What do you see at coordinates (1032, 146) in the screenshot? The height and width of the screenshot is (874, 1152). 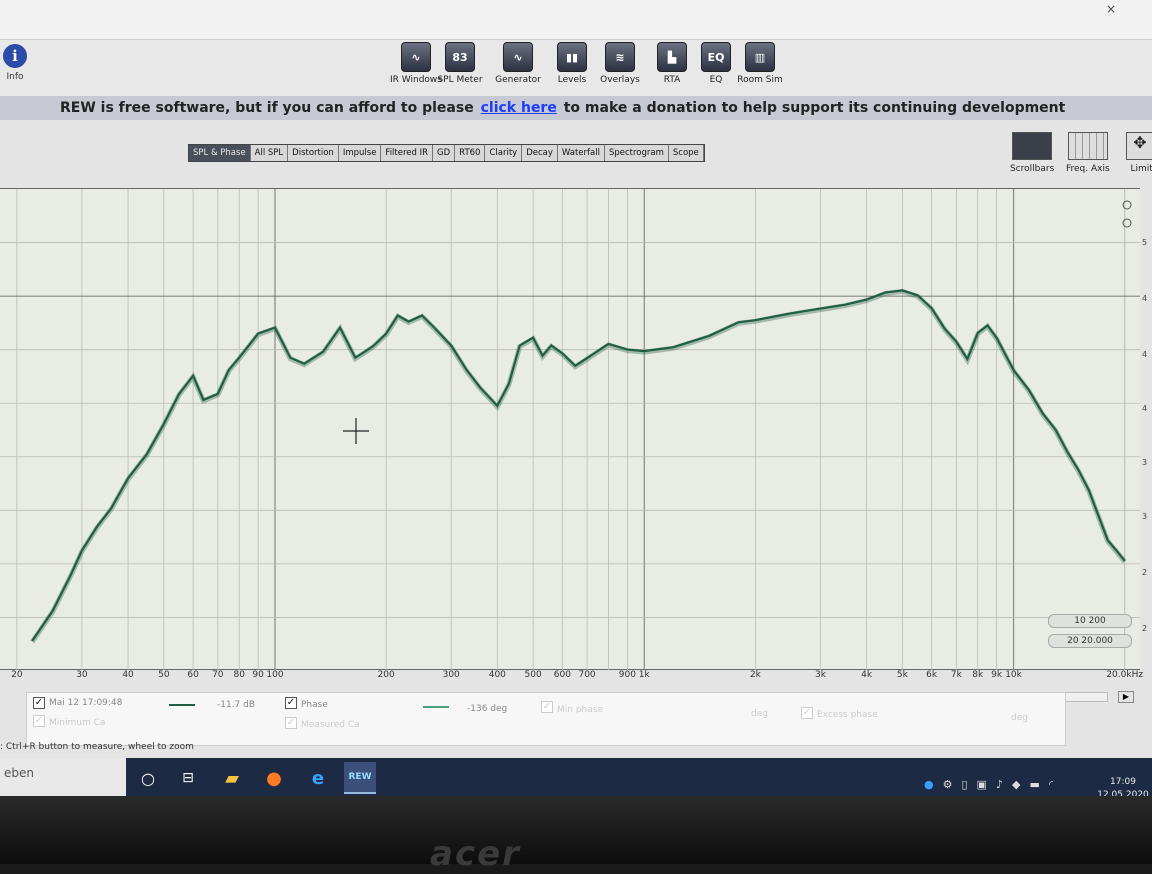 I see `scrollbars-icon` at bounding box center [1032, 146].